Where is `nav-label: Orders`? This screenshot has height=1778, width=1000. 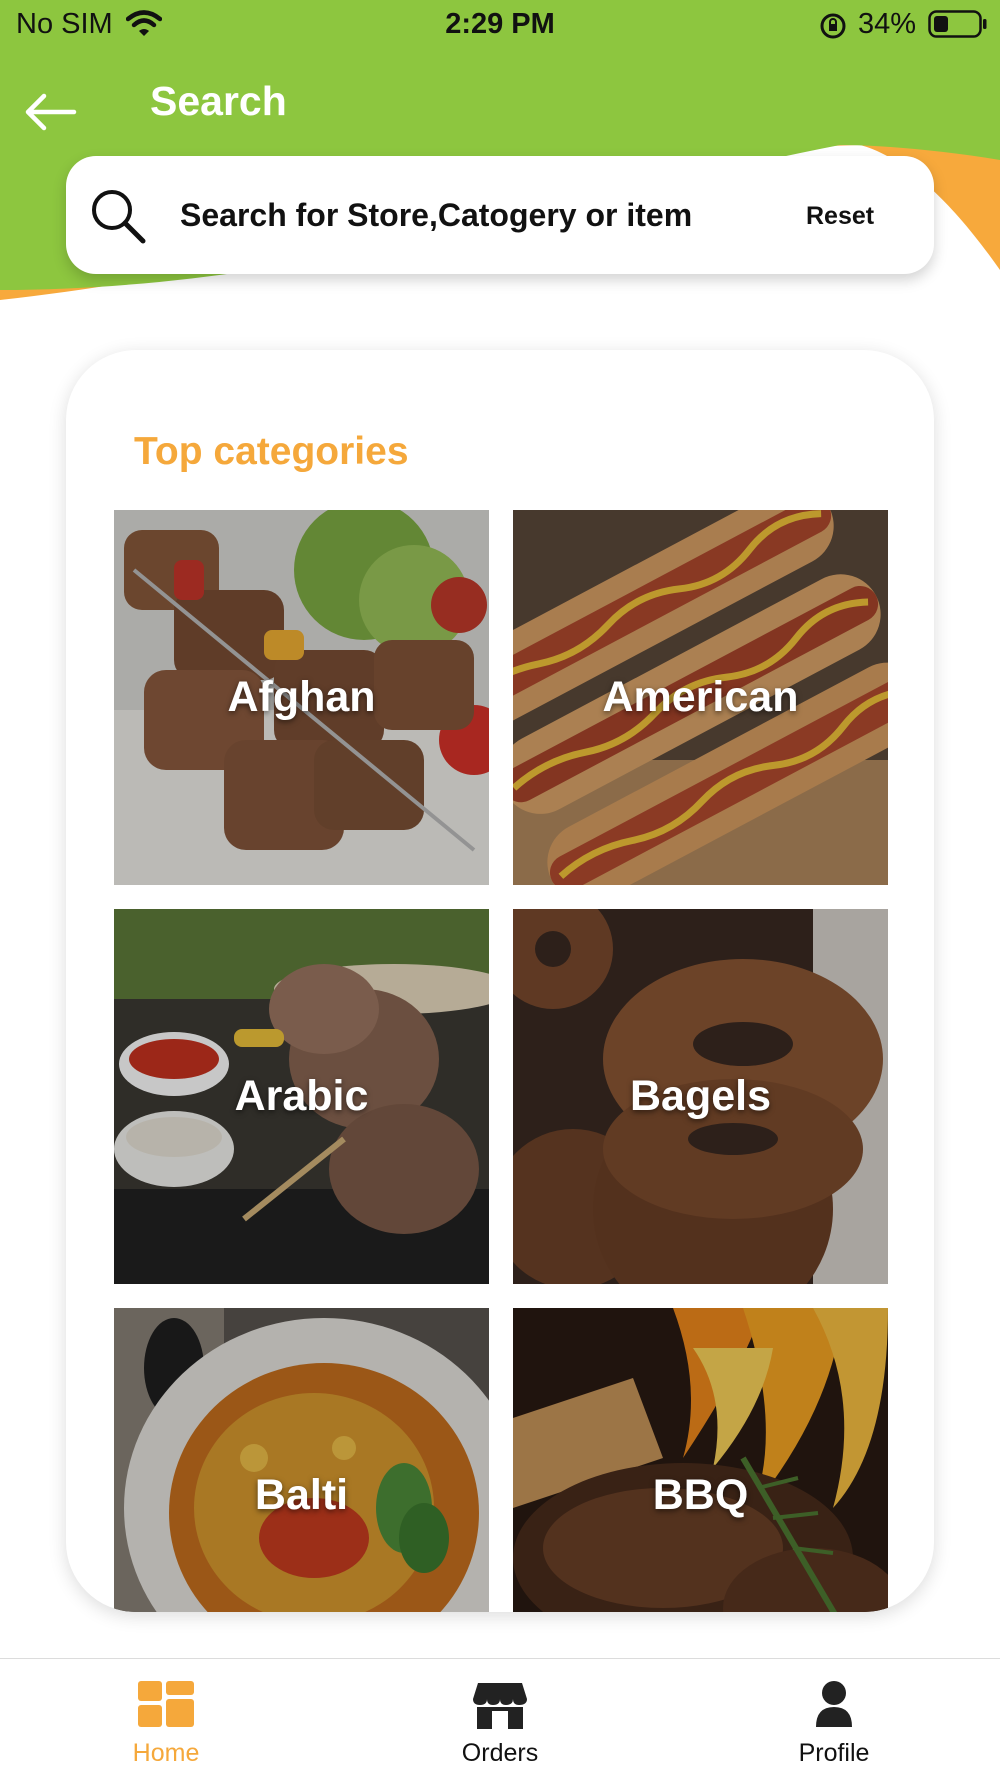 nav-label: Orders is located at coordinates (500, 1753).